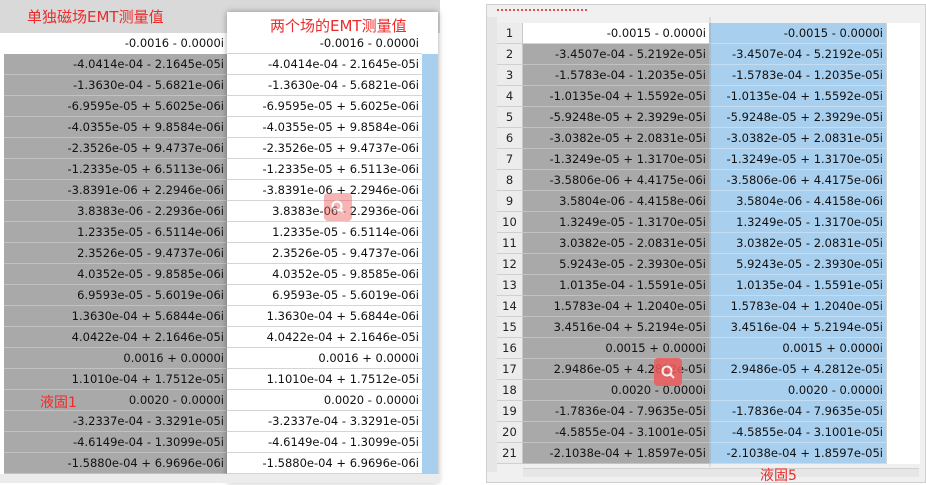 This screenshot has height=485, width=926. I want to click on row-number: 17, so click(510, 369).